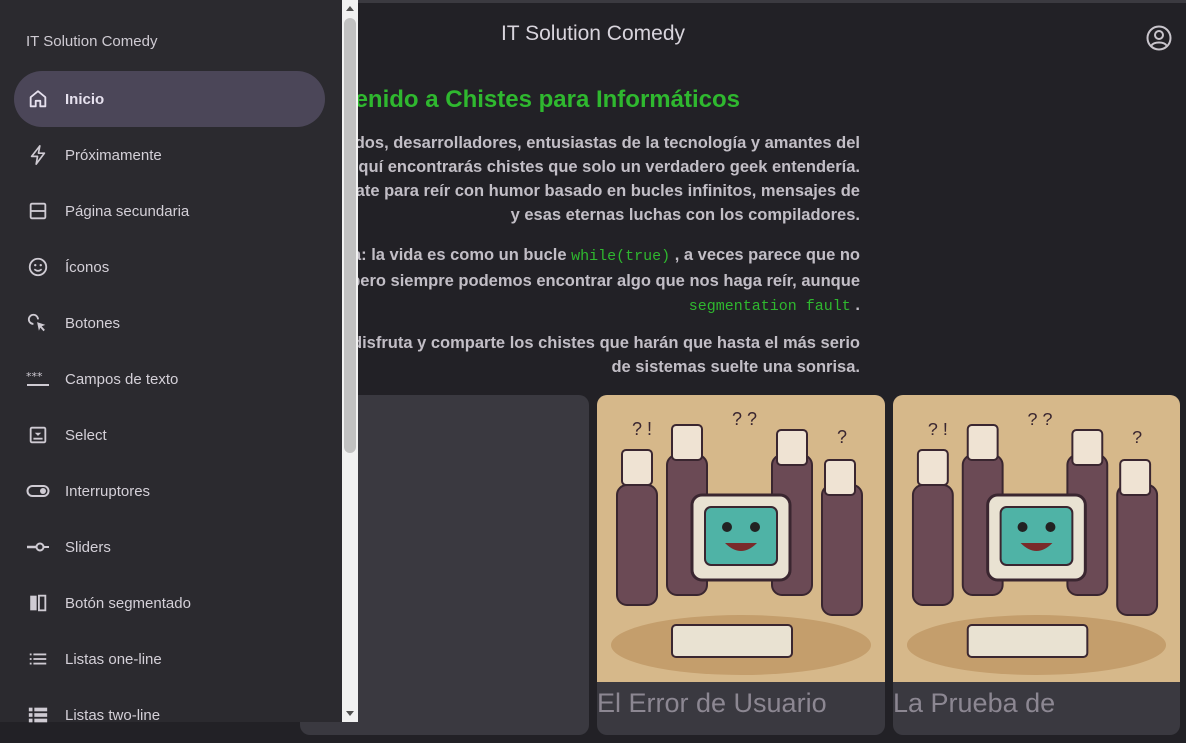 This screenshot has width=1186, height=743. I want to click on nav-label: Listas one-line, so click(113, 659).